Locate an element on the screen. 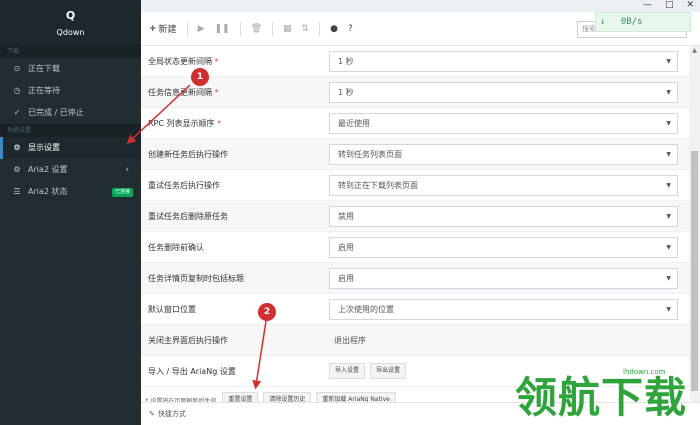 Image resolution: width=700 pixels, height=425 pixels. setting-label-text: 任务删除前确认 is located at coordinates (176, 247).